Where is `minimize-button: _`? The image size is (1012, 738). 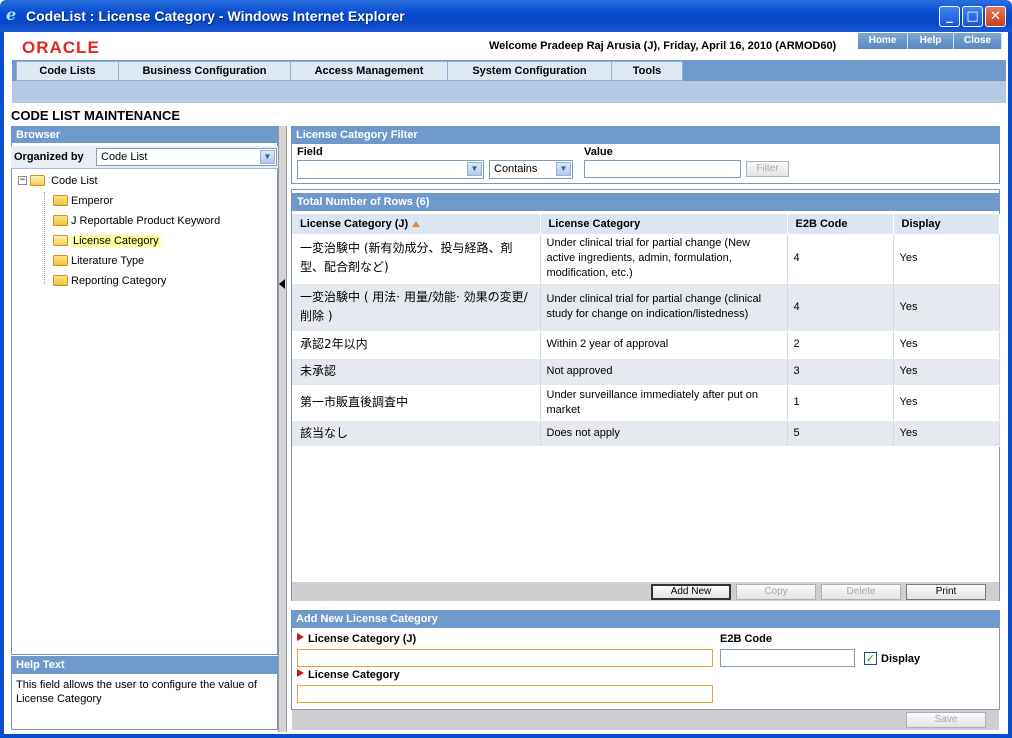
minimize-button: _ is located at coordinates (949, 16).